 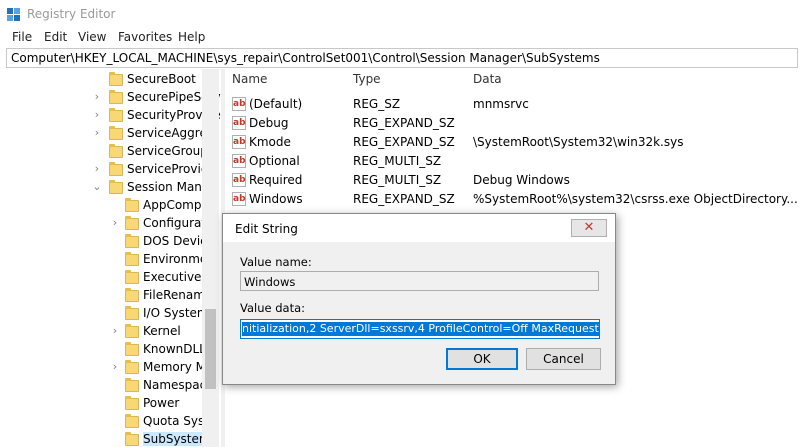 What do you see at coordinates (71, 14) in the screenshot?
I see `window-title: Registry Editor` at bounding box center [71, 14].